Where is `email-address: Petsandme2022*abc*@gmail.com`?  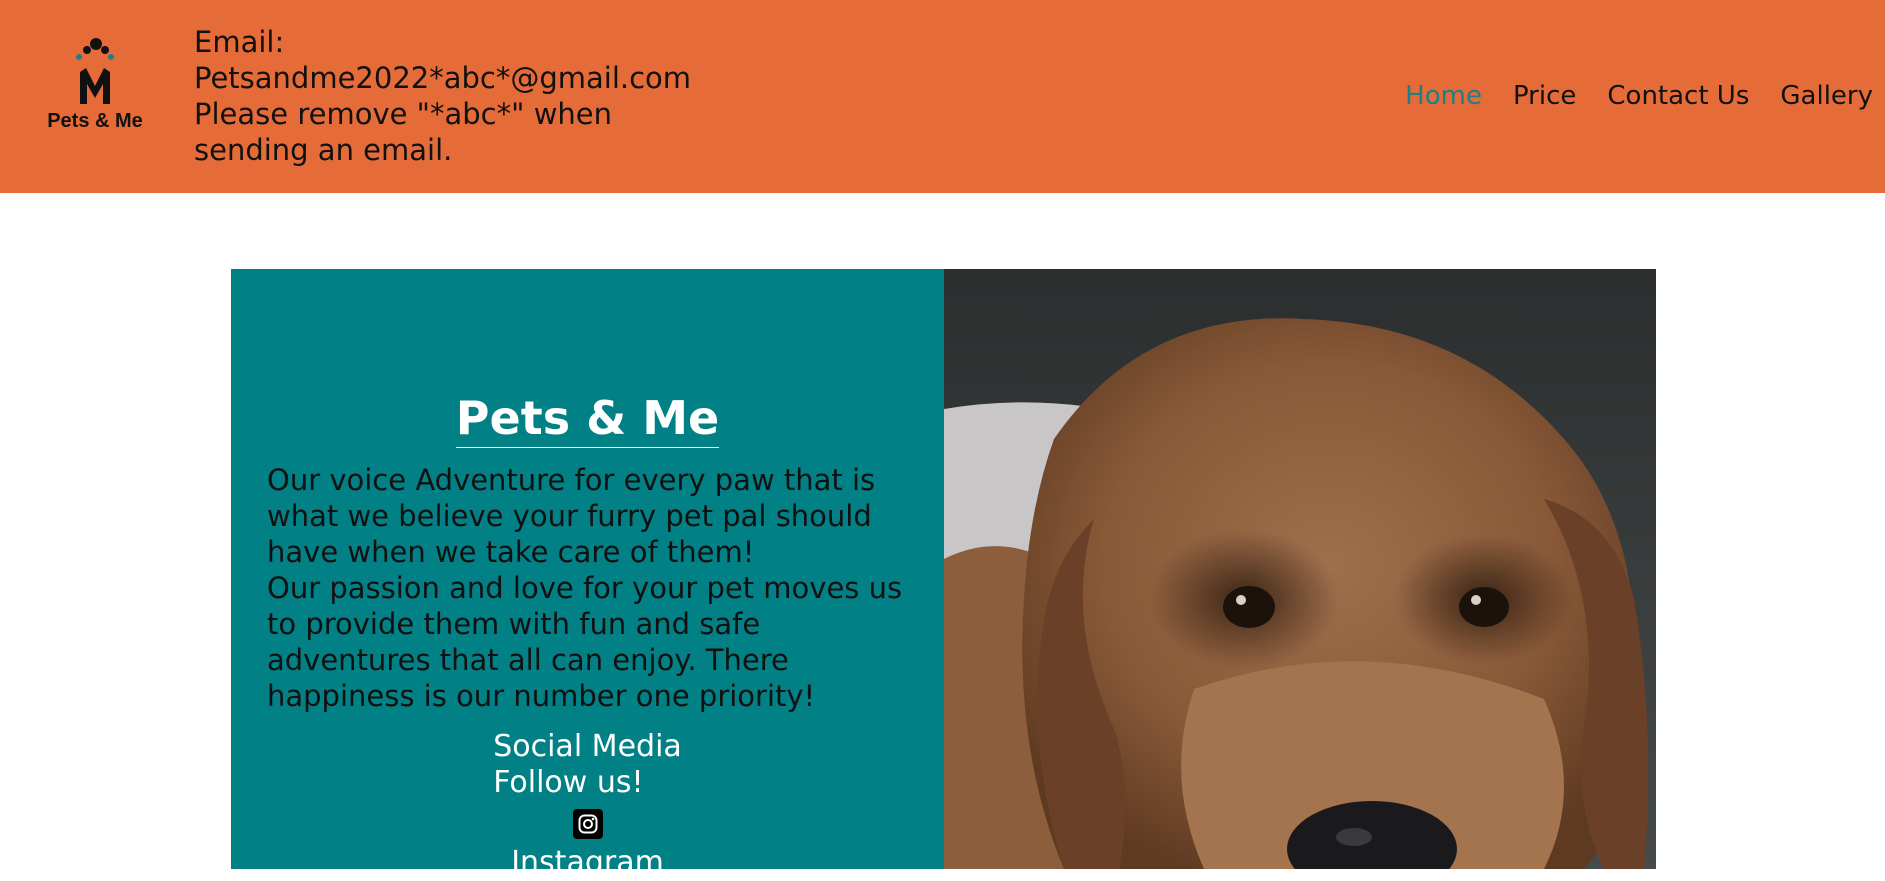 email-address: Petsandme2022*abc*@gmail.com is located at coordinates (443, 78).